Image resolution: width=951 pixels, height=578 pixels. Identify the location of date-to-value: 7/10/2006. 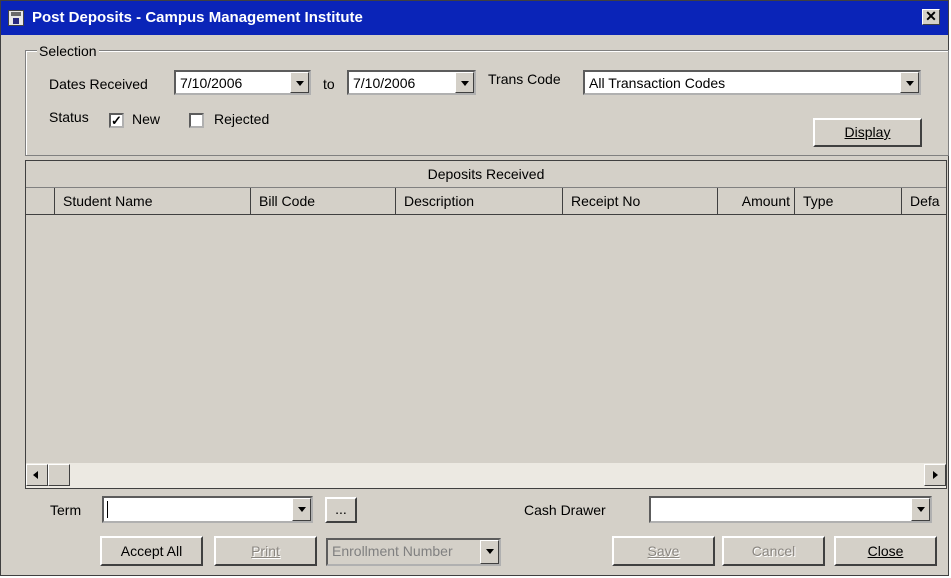
(384, 83).